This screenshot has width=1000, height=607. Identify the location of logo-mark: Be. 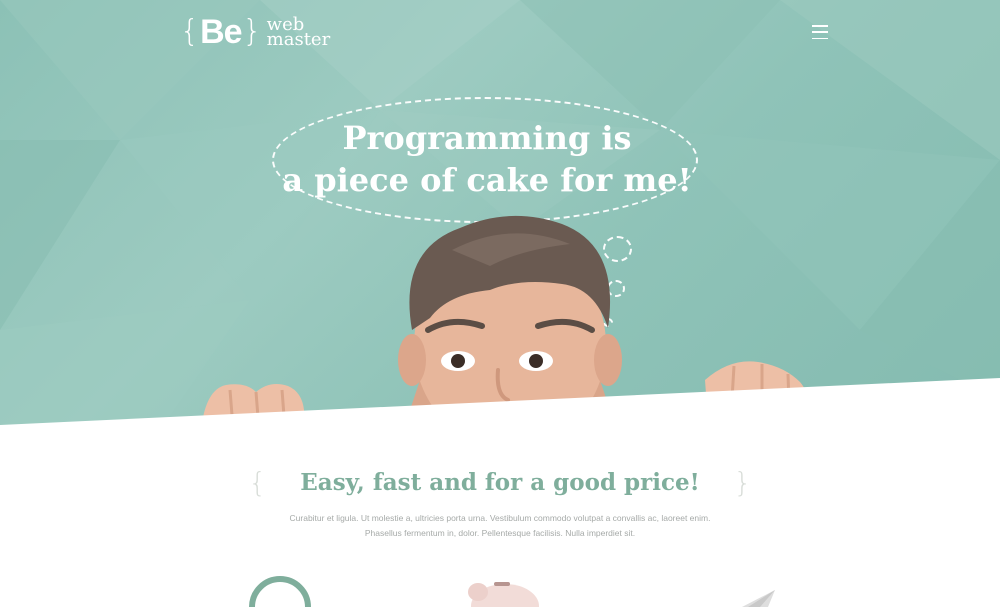
(221, 32).